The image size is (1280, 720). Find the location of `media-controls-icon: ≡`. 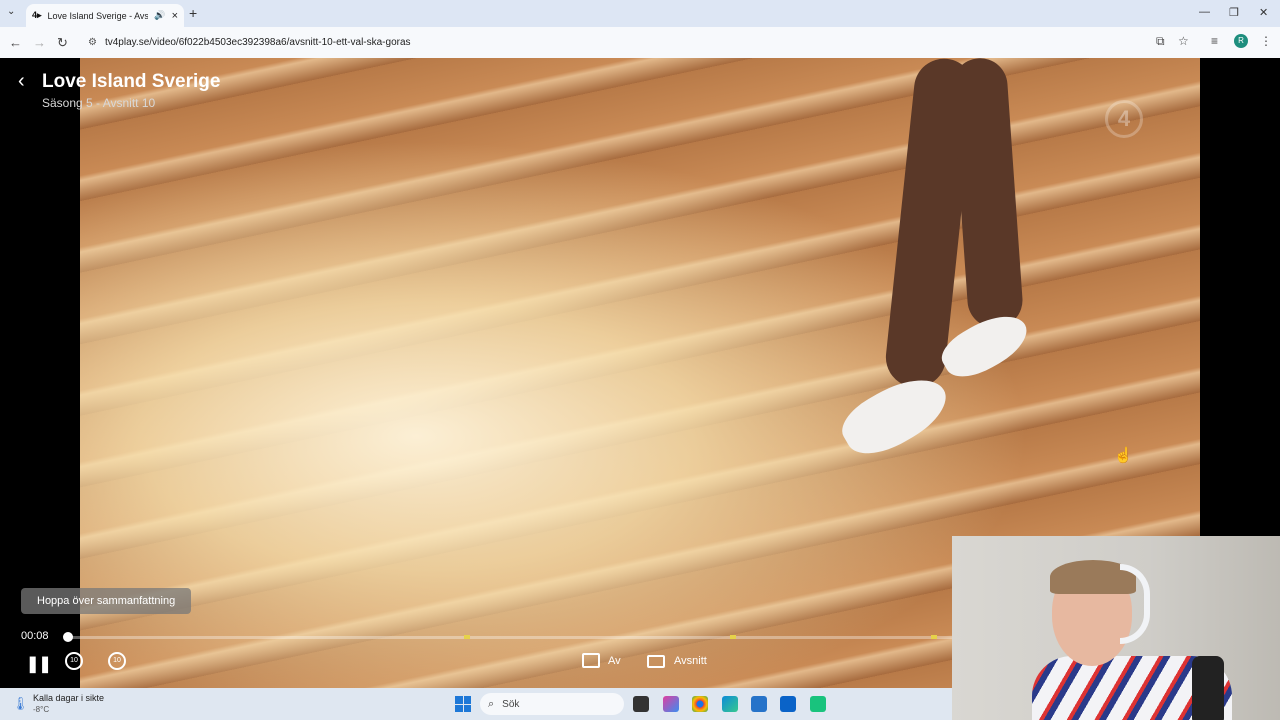

media-controls-icon: ≡ is located at coordinates (1214, 41).